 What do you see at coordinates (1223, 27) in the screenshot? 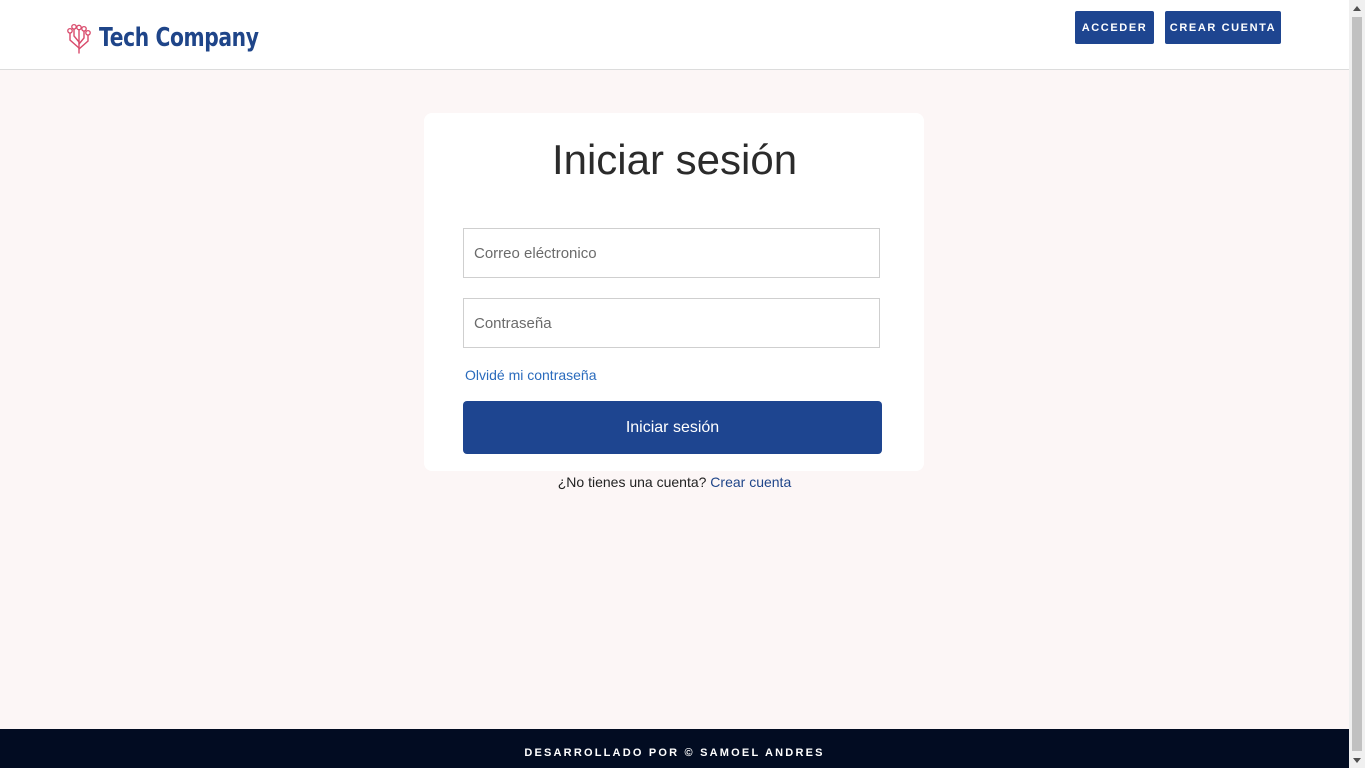
I see `signup-nav-button: Crear cuenta` at bounding box center [1223, 27].